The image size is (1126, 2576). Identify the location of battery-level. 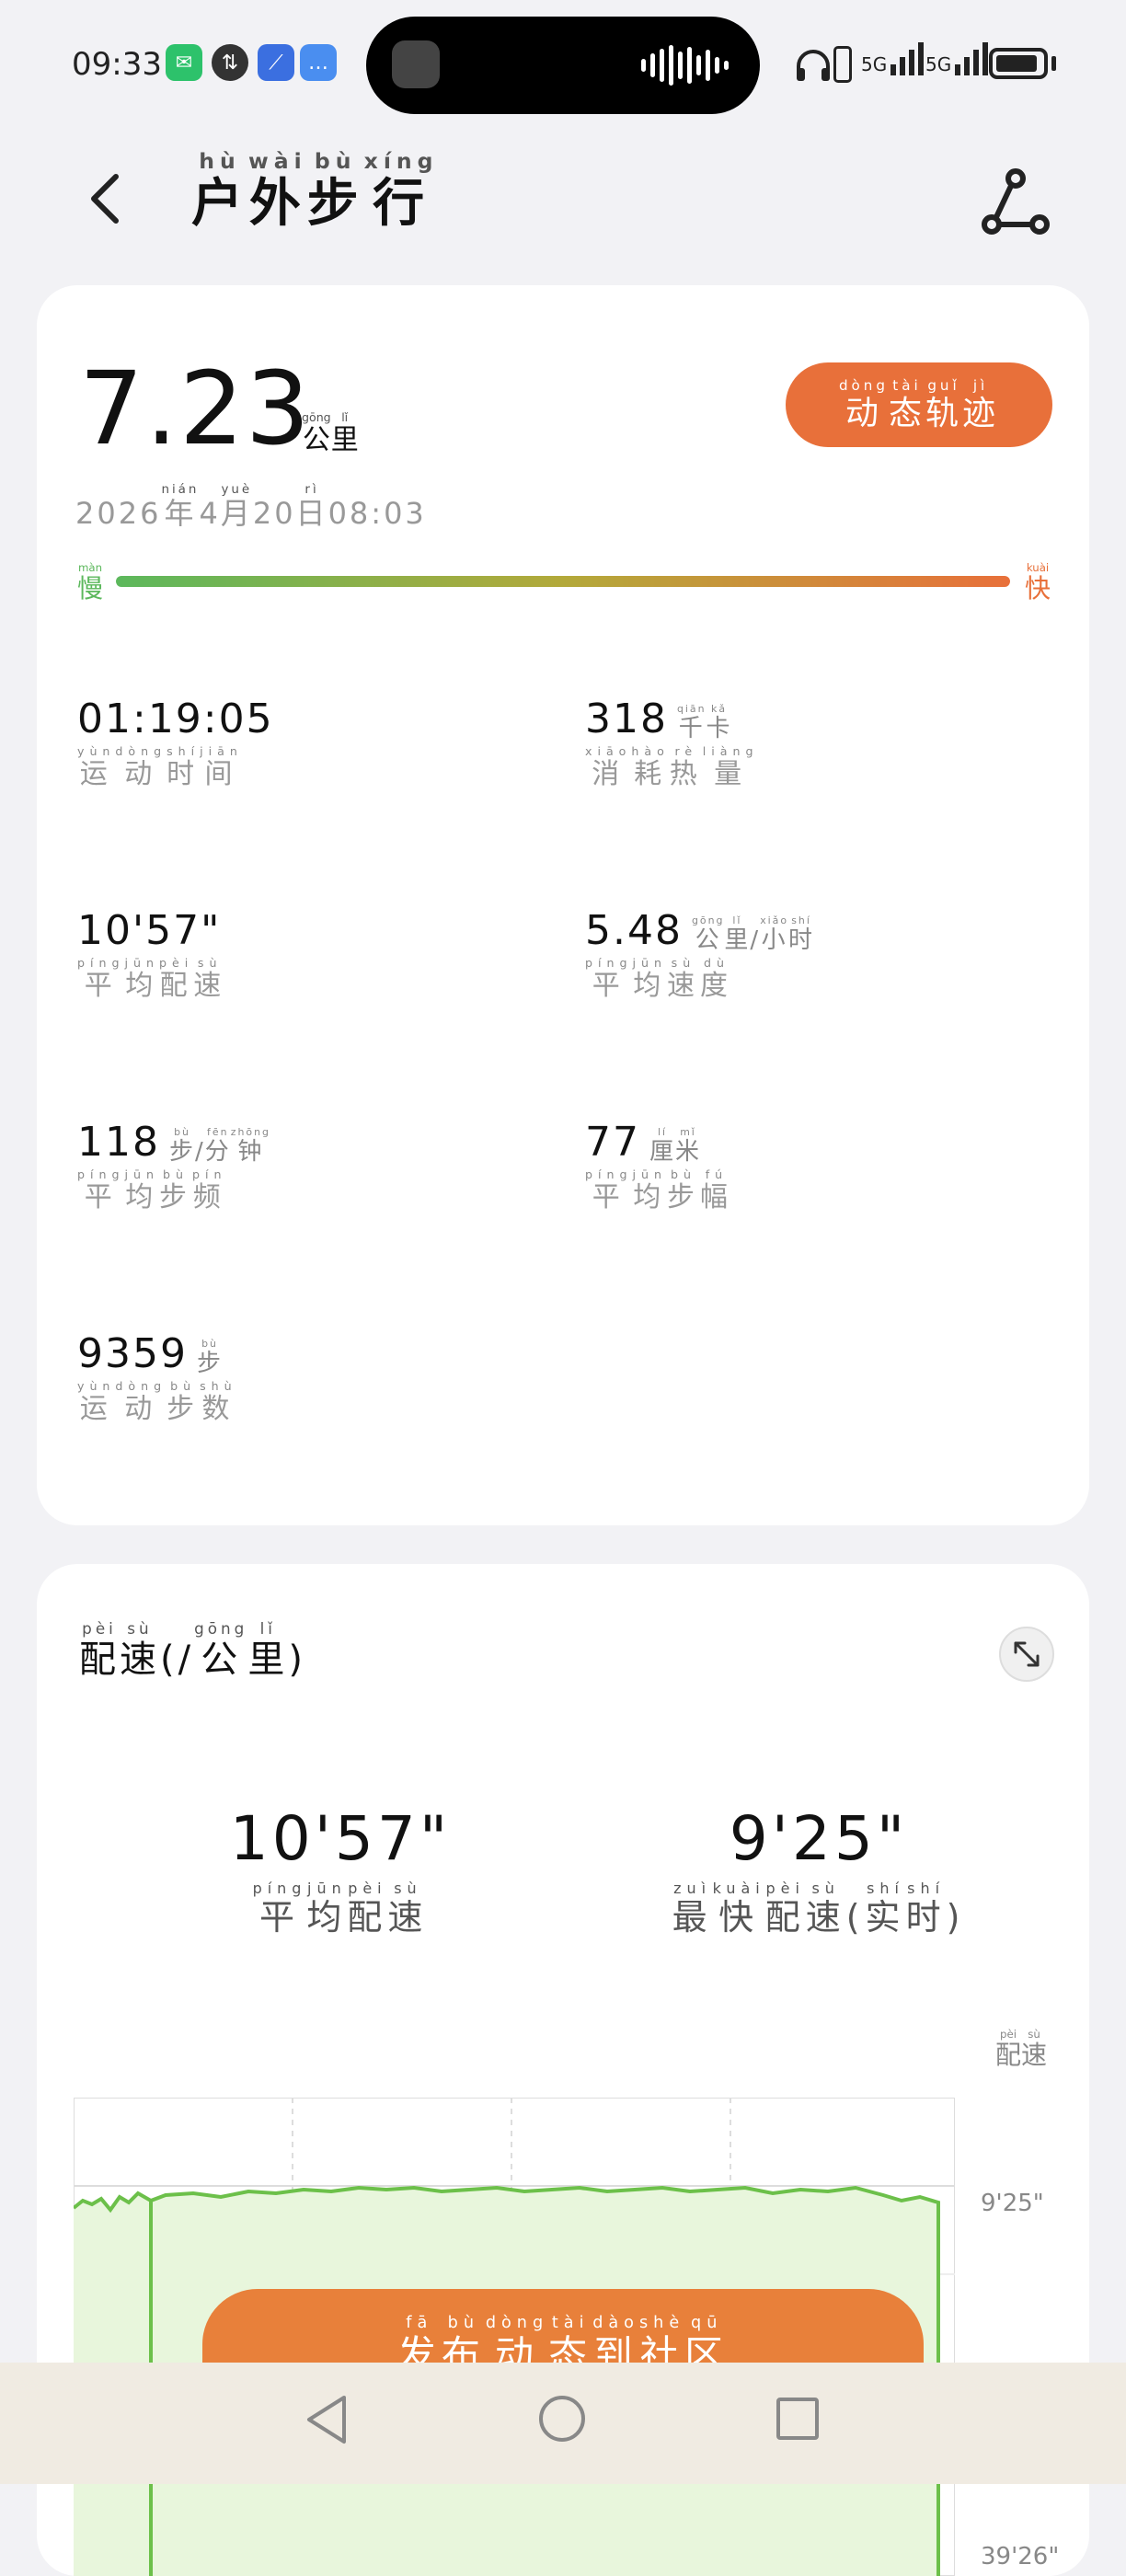
(1016, 63).